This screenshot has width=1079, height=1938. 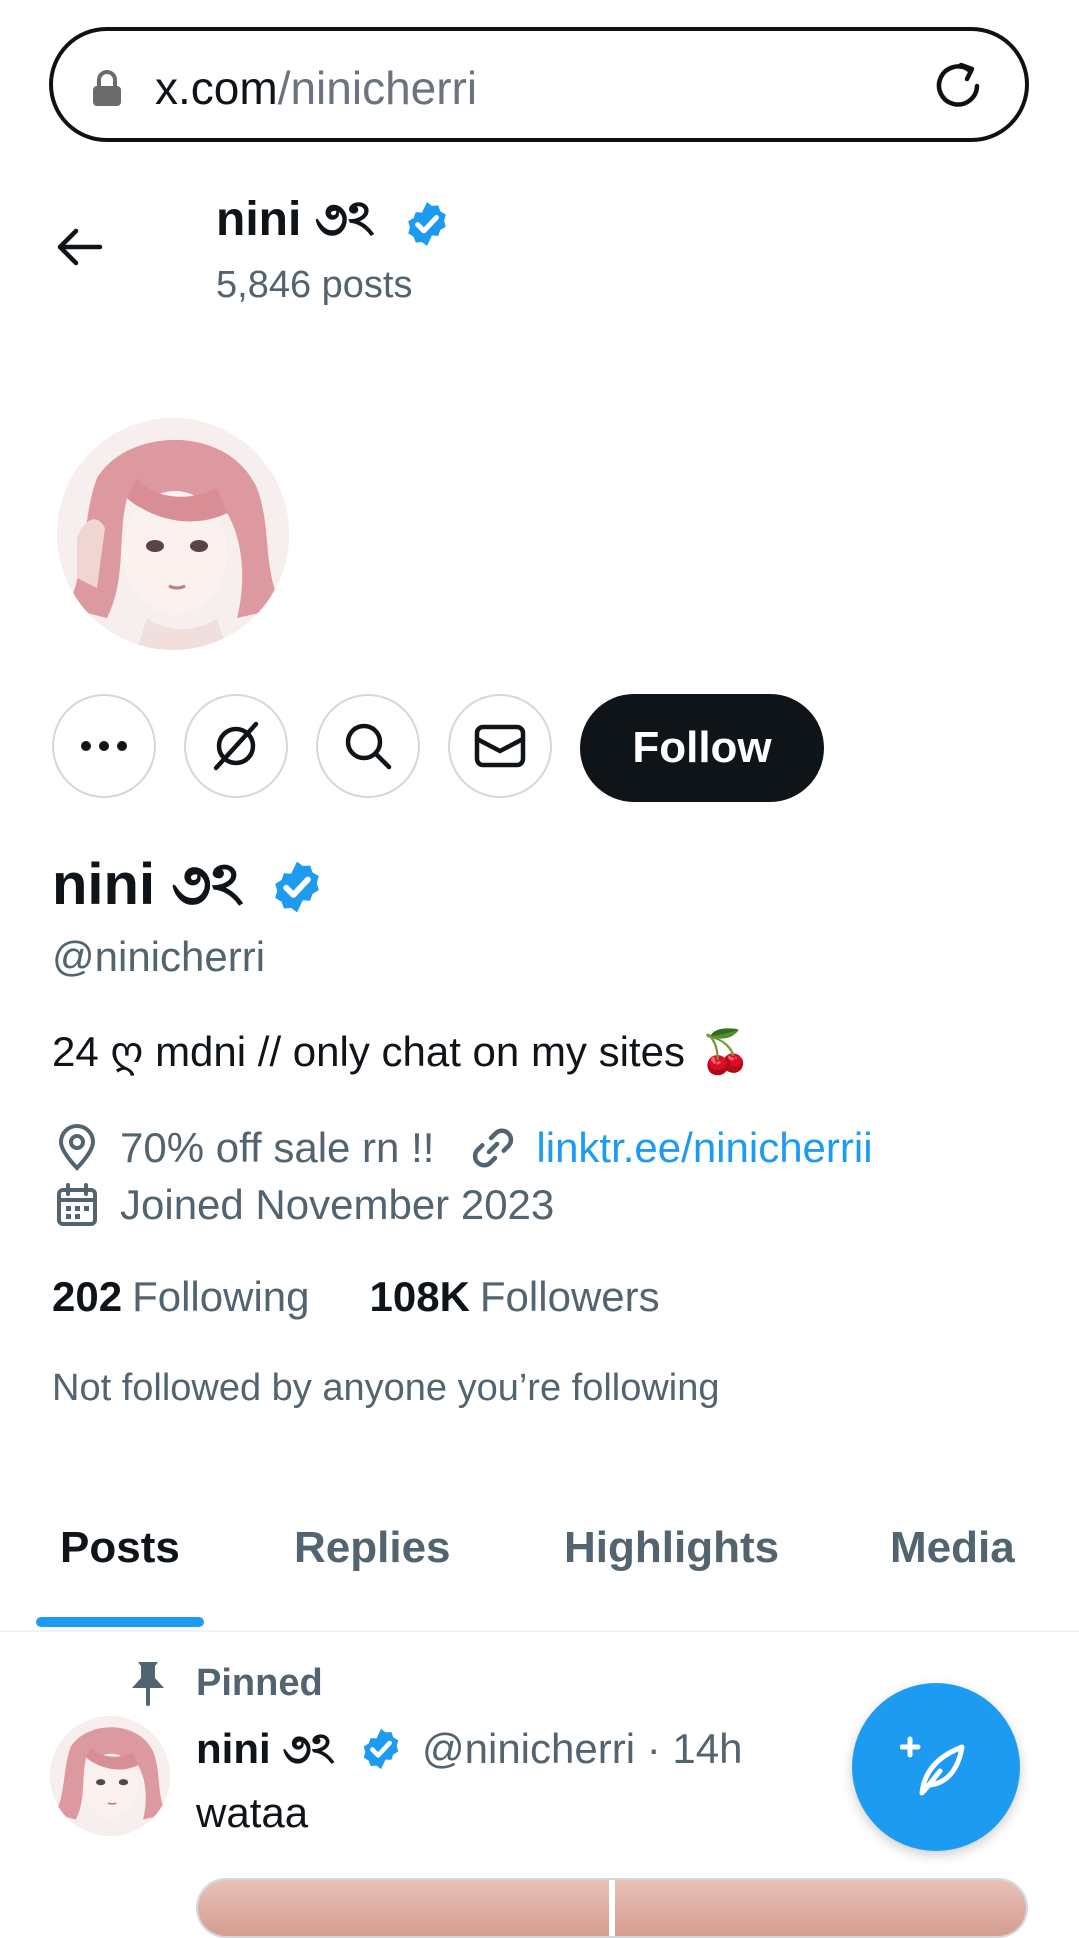 What do you see at coordinates (159, 956) in the screenshot?
I see `profile-handle: @ninicherri` at bounding box center [159, 956].